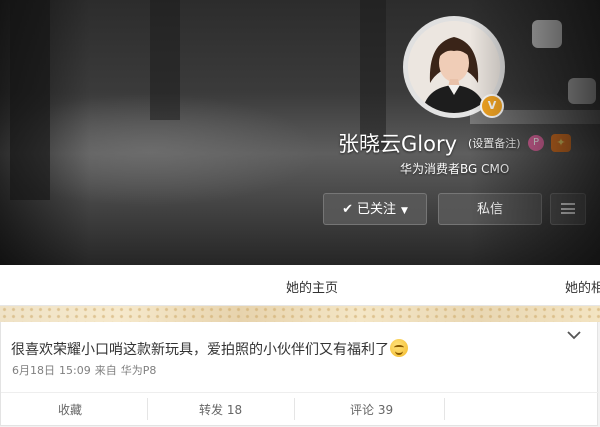 This screenshot has width=600, height=427. What do you see at coordinates (200, 350) in the screenshot?
I see `post-text: 很喜欢荣耀小口哨这款新玩具，爱拍照的小伙伴们又有福利了` at bounding box center [200, 350].